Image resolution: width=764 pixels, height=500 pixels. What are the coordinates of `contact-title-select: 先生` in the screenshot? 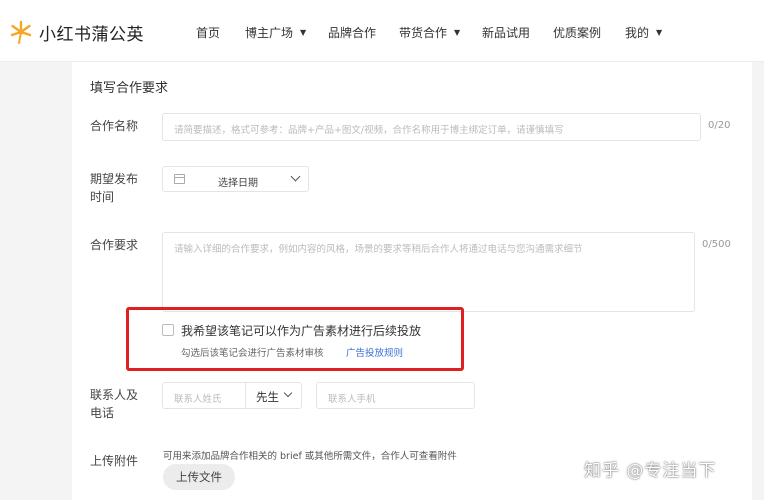 It's located at (273, 395).